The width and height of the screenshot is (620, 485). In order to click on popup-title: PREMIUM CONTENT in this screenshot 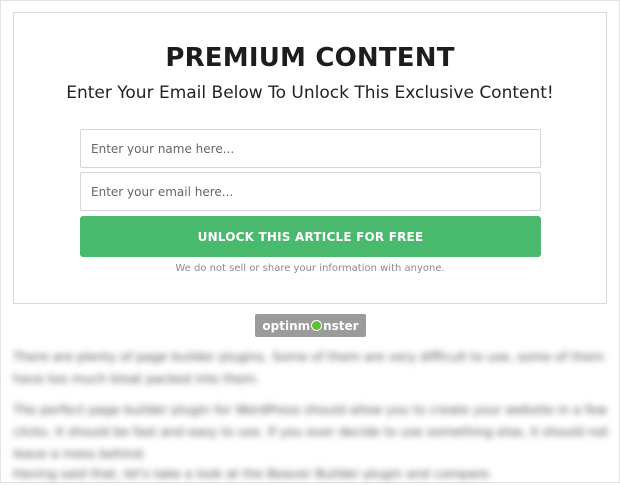, I will do `click(310, 58)`.